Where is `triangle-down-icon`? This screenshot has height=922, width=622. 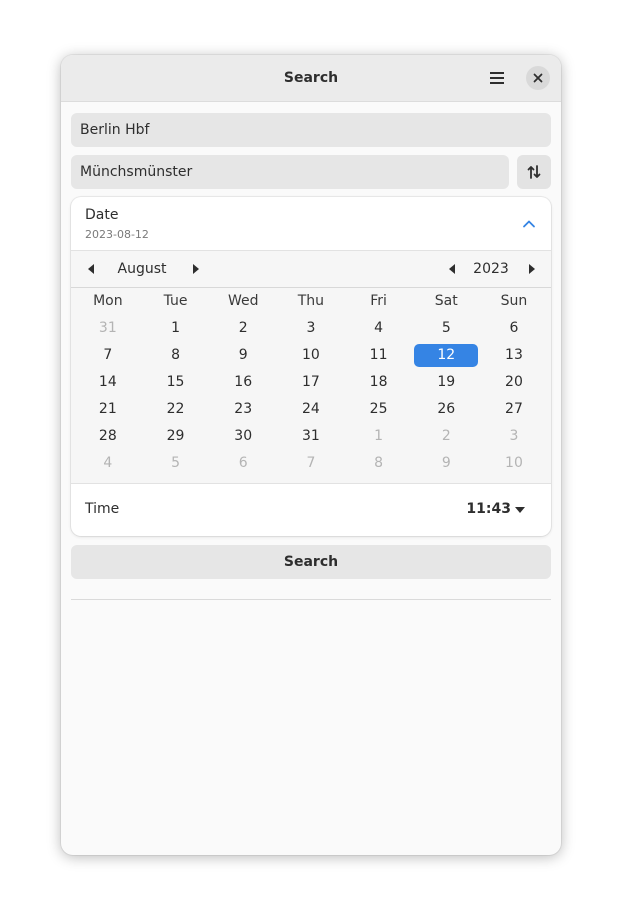
triangle-down-icon is located at coordinates (520, 510).